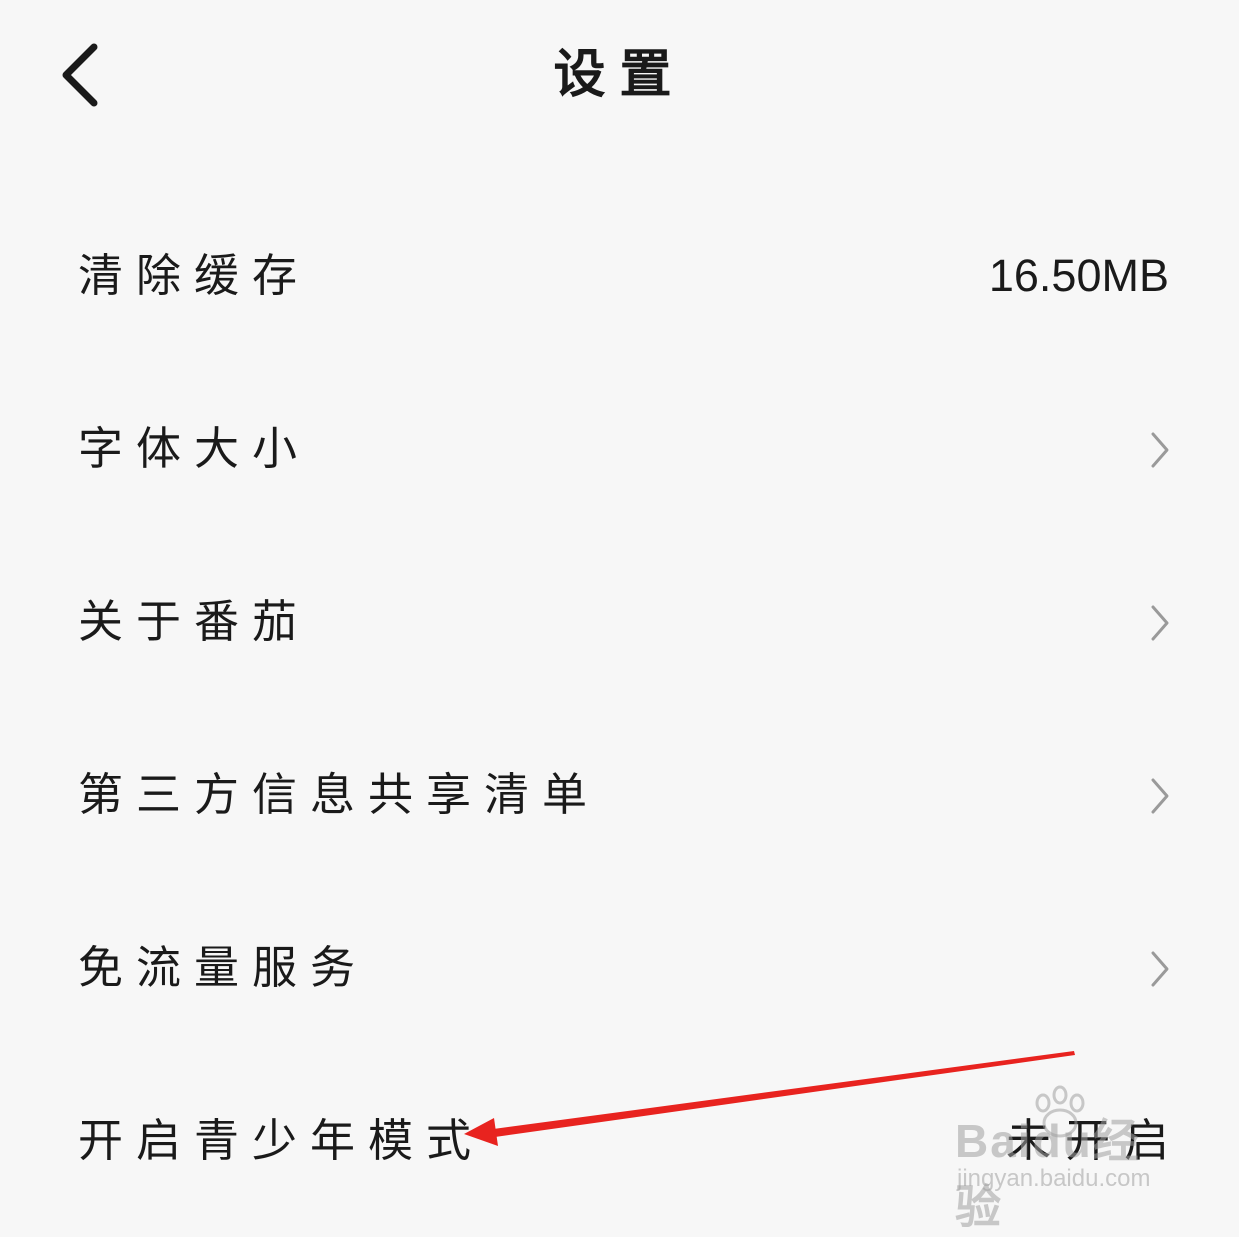 Image resolution: width=1239 pixels, height=1237 pixels. I want to click on settings-row-third-party-sharing: 第三方信息共享清单, so click(619, 795).